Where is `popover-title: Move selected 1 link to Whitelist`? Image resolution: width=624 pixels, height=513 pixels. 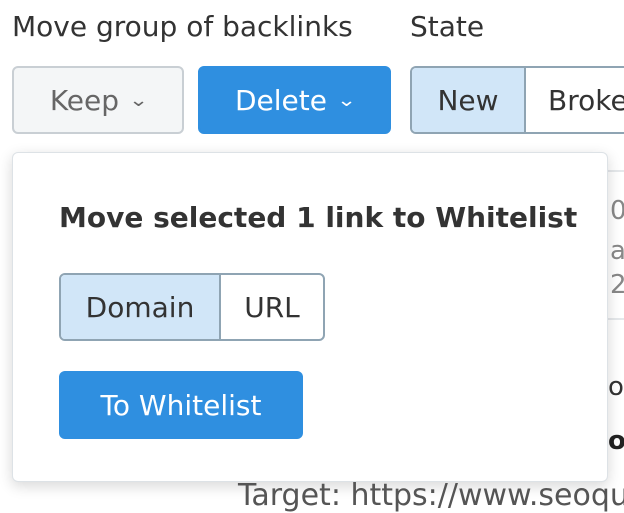
popover-title: Move selected 1 link to Whitelist is located at coordinates (318, 217).